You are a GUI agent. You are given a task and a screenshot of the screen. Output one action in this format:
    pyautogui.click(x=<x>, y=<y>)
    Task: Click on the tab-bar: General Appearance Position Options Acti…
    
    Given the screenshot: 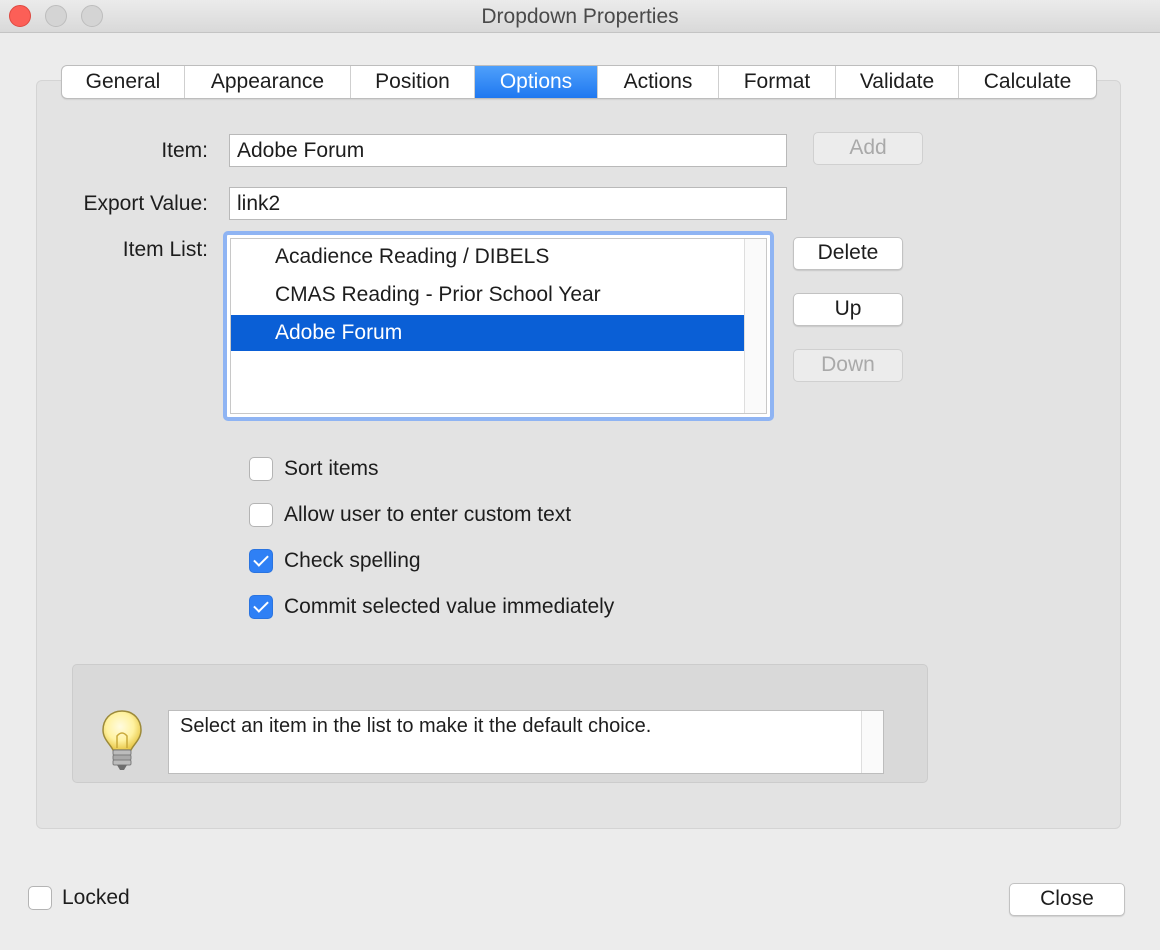 What is the action you would take?
    pyautogui.click(x=579, y=82)
    